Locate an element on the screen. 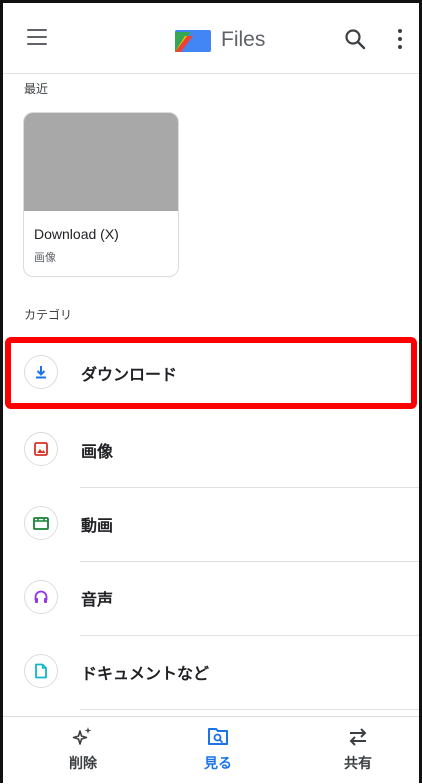 The height and width of the screenshot is (784, 422). divider is located at coordinates (249, 709).